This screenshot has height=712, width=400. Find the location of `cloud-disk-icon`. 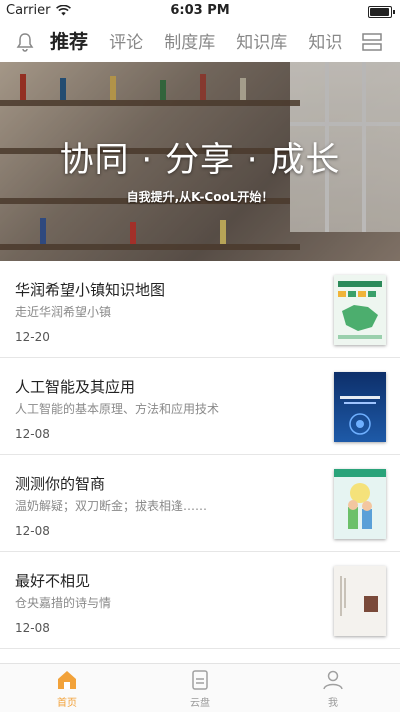

cloud-disk-icon is located at coordinates (200, 680).